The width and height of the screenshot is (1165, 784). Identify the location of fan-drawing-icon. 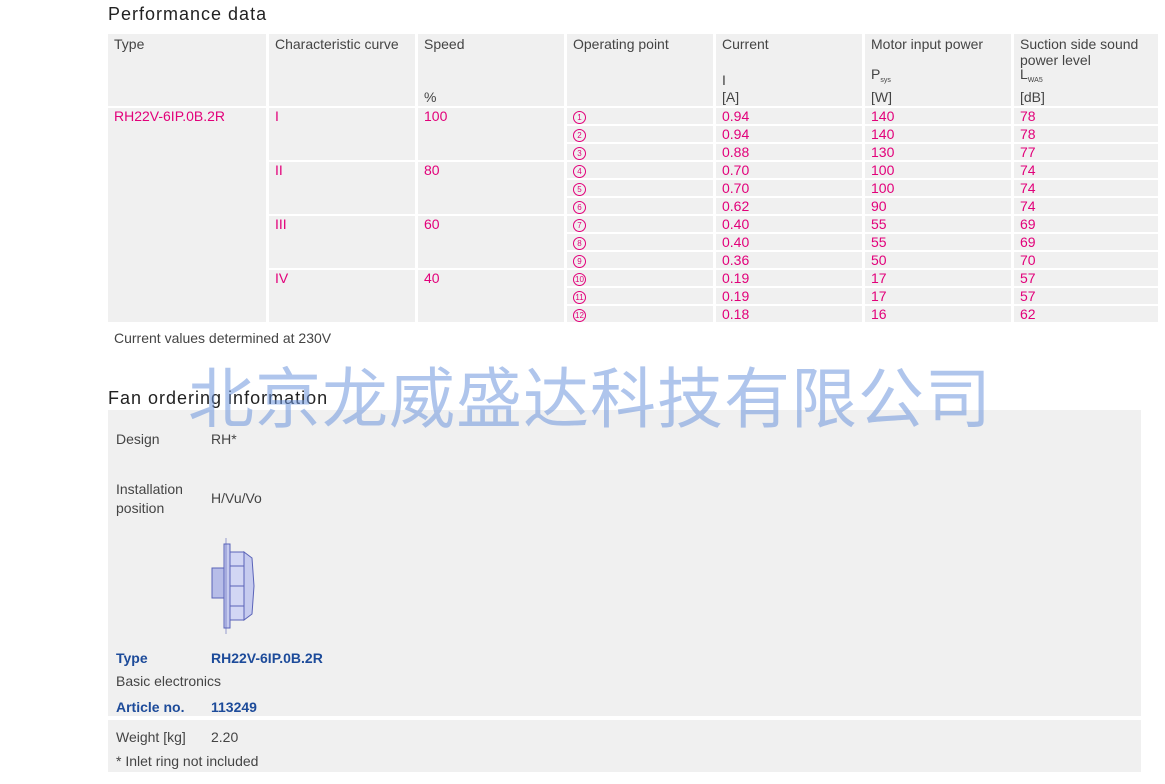
(233, 586).